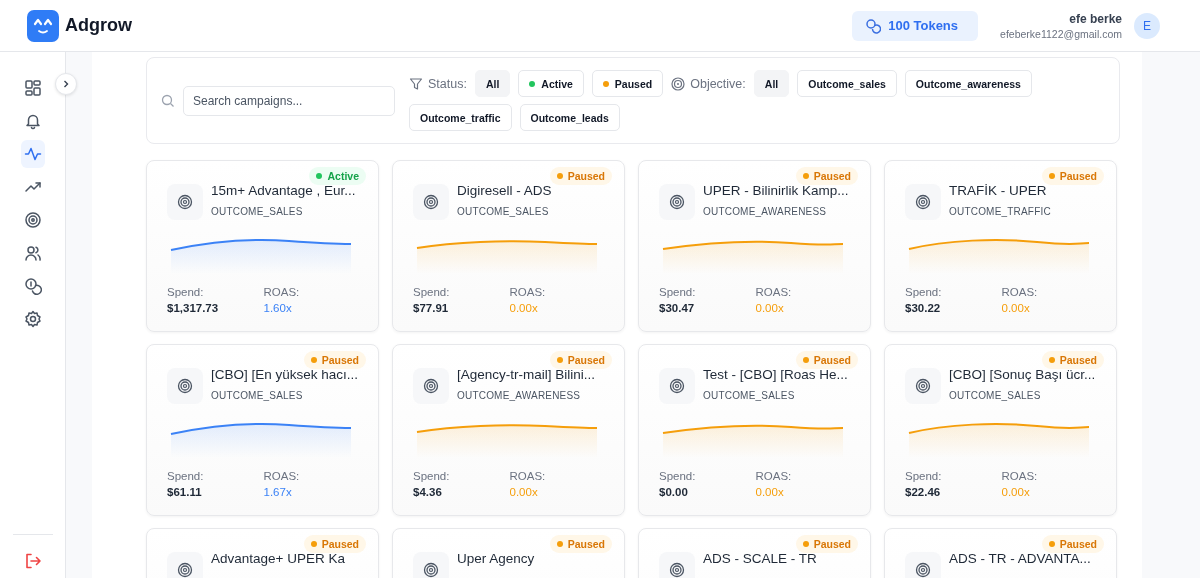 The width and height of the screenshot is (1200, 578). Describe the element at coordinates (193, 308) in the screenshot. I see `spend-value: $1,317.73` at that location.